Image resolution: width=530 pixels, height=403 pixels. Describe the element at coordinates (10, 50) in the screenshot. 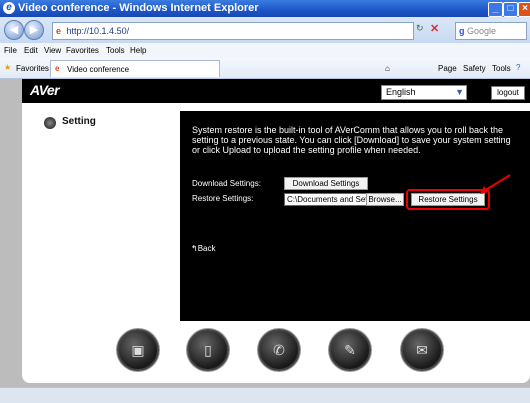

I see `menu-file: File` at that location.